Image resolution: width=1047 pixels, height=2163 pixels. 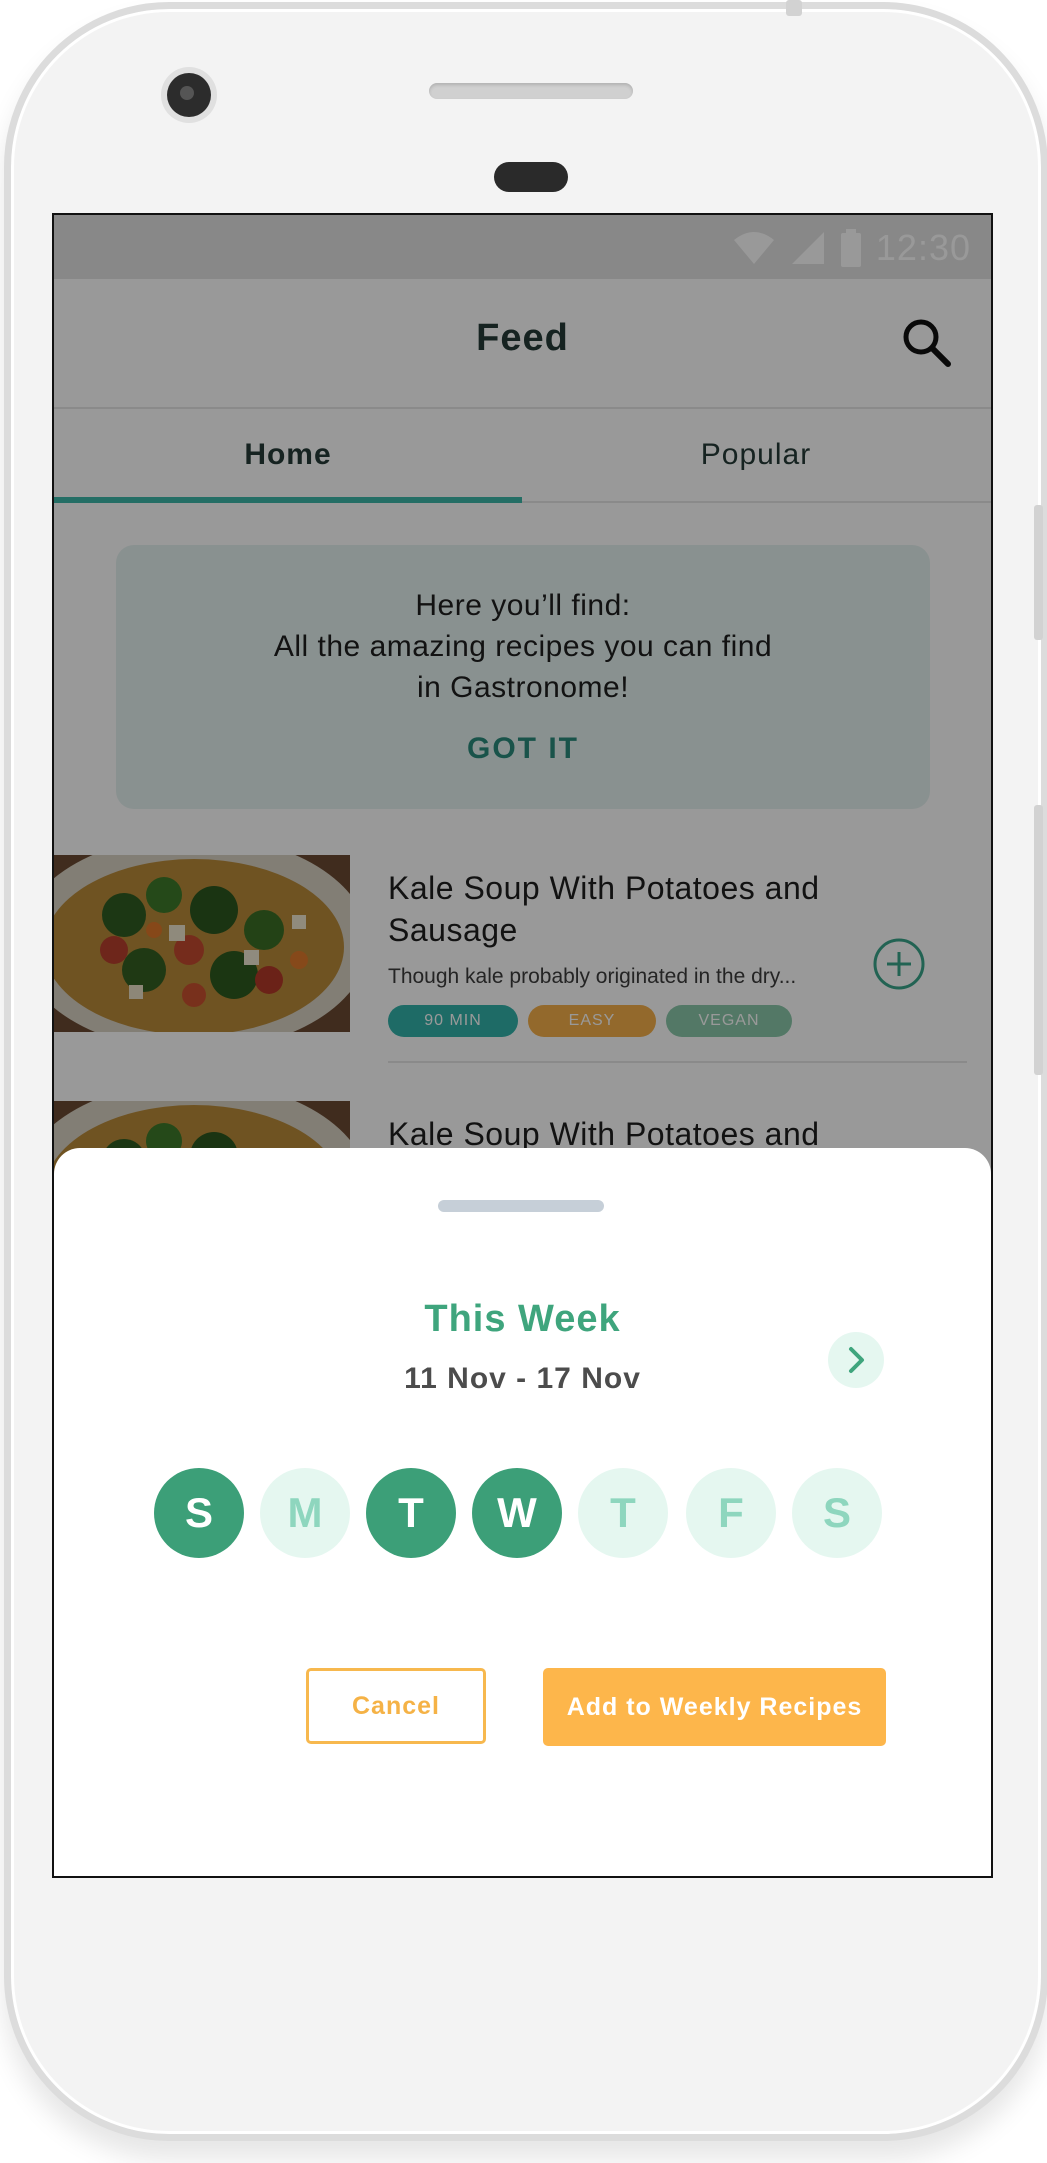 What do you see at coordinates (199, 1513) in the screenshot?
I see `day-sunday: S` at bounding box center [199, 1513].